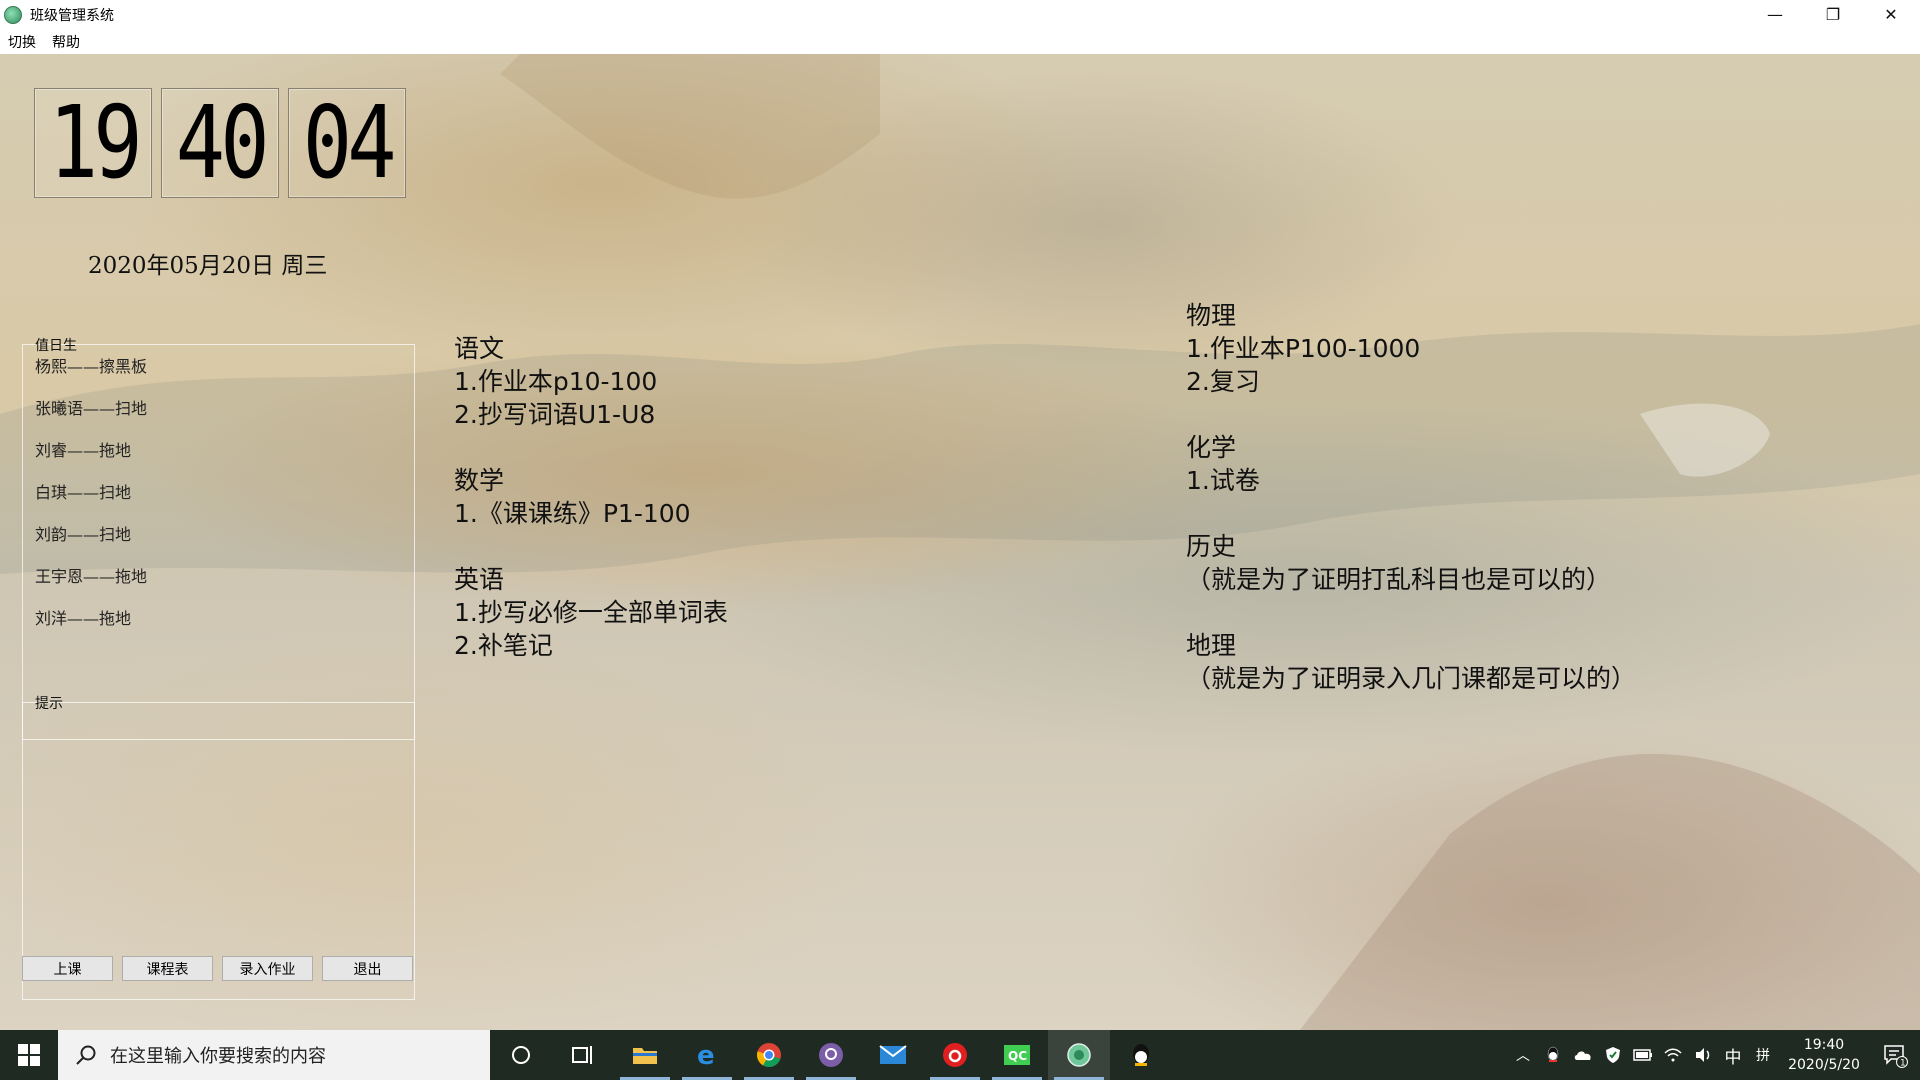 This screenshot has height=1080, width=1920. What do you see at coordinates (1211, 315) in the screenshot?
I see `subject-title: 物理` at bounding box center [1211, 315].